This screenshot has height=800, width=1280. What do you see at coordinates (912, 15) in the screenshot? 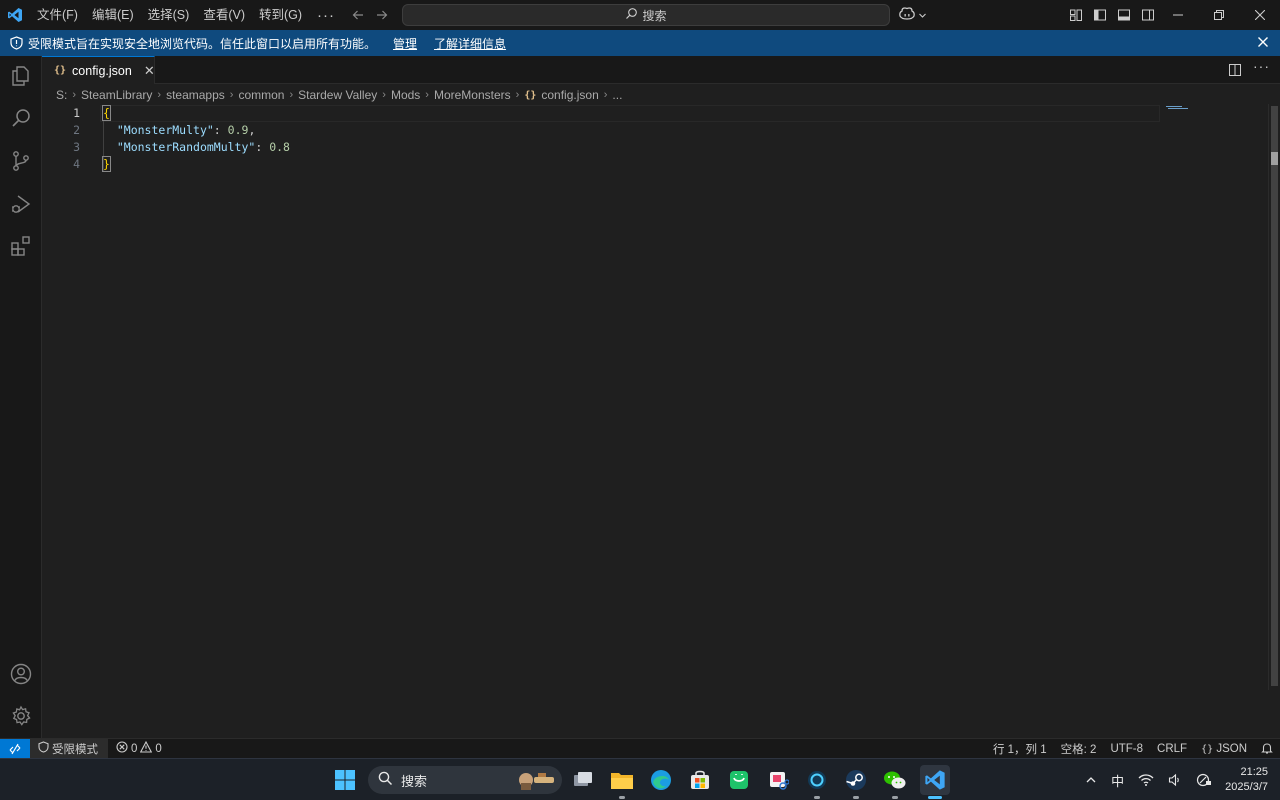
I see `copilot-button` at bounding box center [912, 15].